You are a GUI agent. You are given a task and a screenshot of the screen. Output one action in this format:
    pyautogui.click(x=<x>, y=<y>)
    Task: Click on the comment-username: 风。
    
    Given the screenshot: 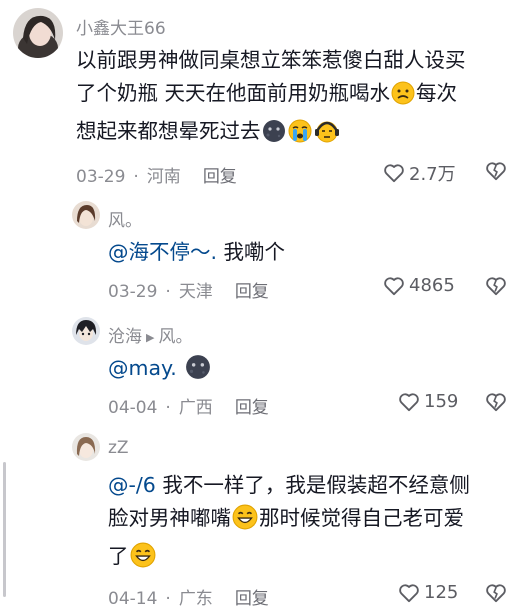 What is the action you would take?
    pyautogui.click(x=125, y=218)
    